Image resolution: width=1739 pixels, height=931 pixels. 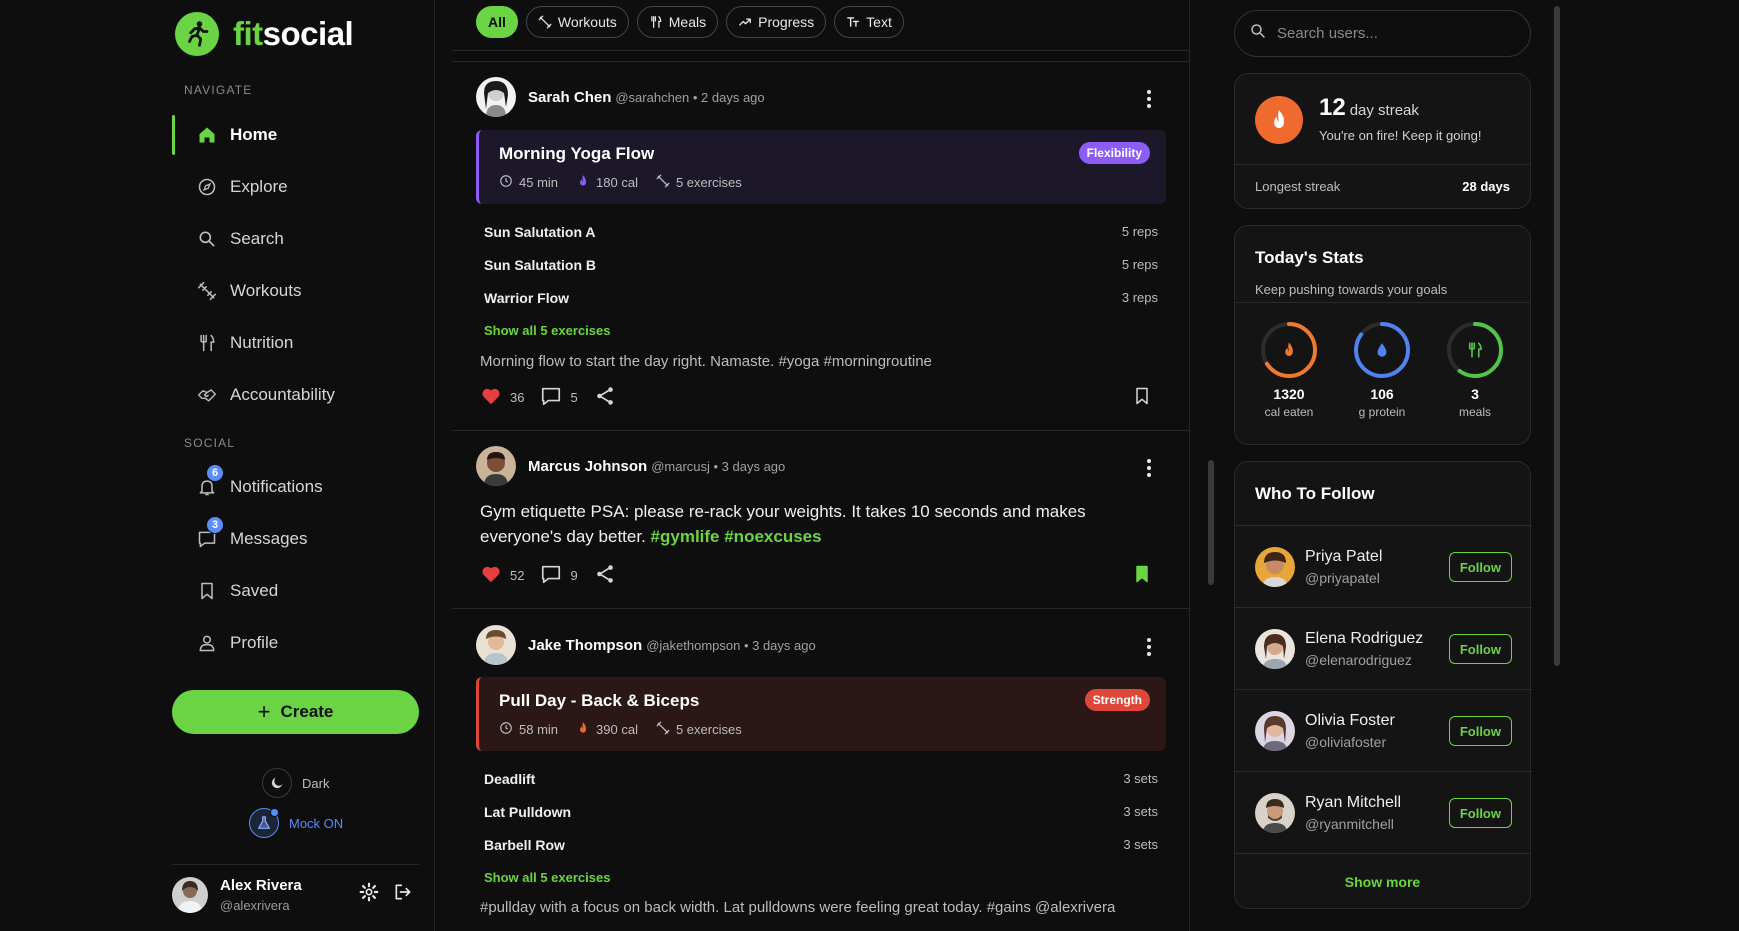 I want to click on stat-value: 106, so click(x=1382, y=394).